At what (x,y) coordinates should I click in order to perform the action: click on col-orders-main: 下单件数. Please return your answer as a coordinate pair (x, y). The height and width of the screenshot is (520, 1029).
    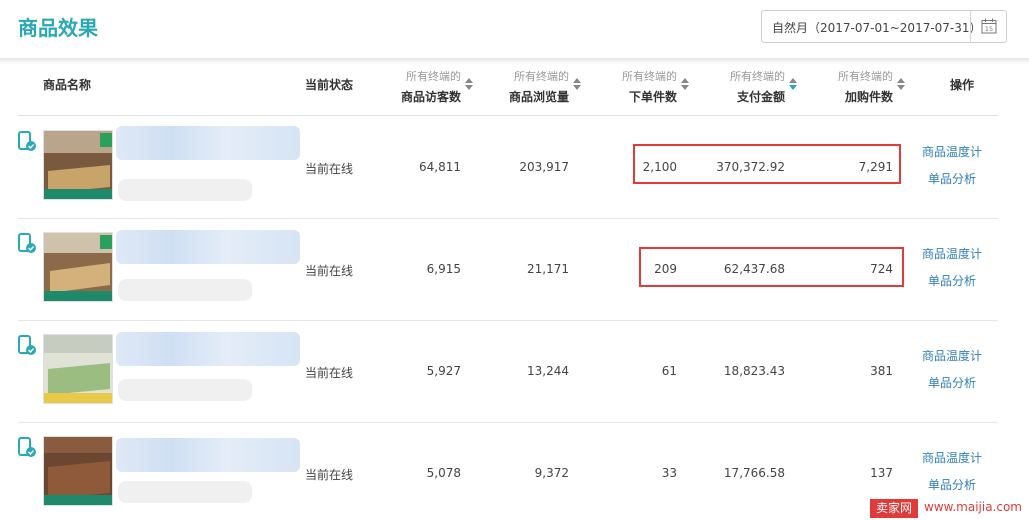
    Looking at the image, I should click on (652, 97).